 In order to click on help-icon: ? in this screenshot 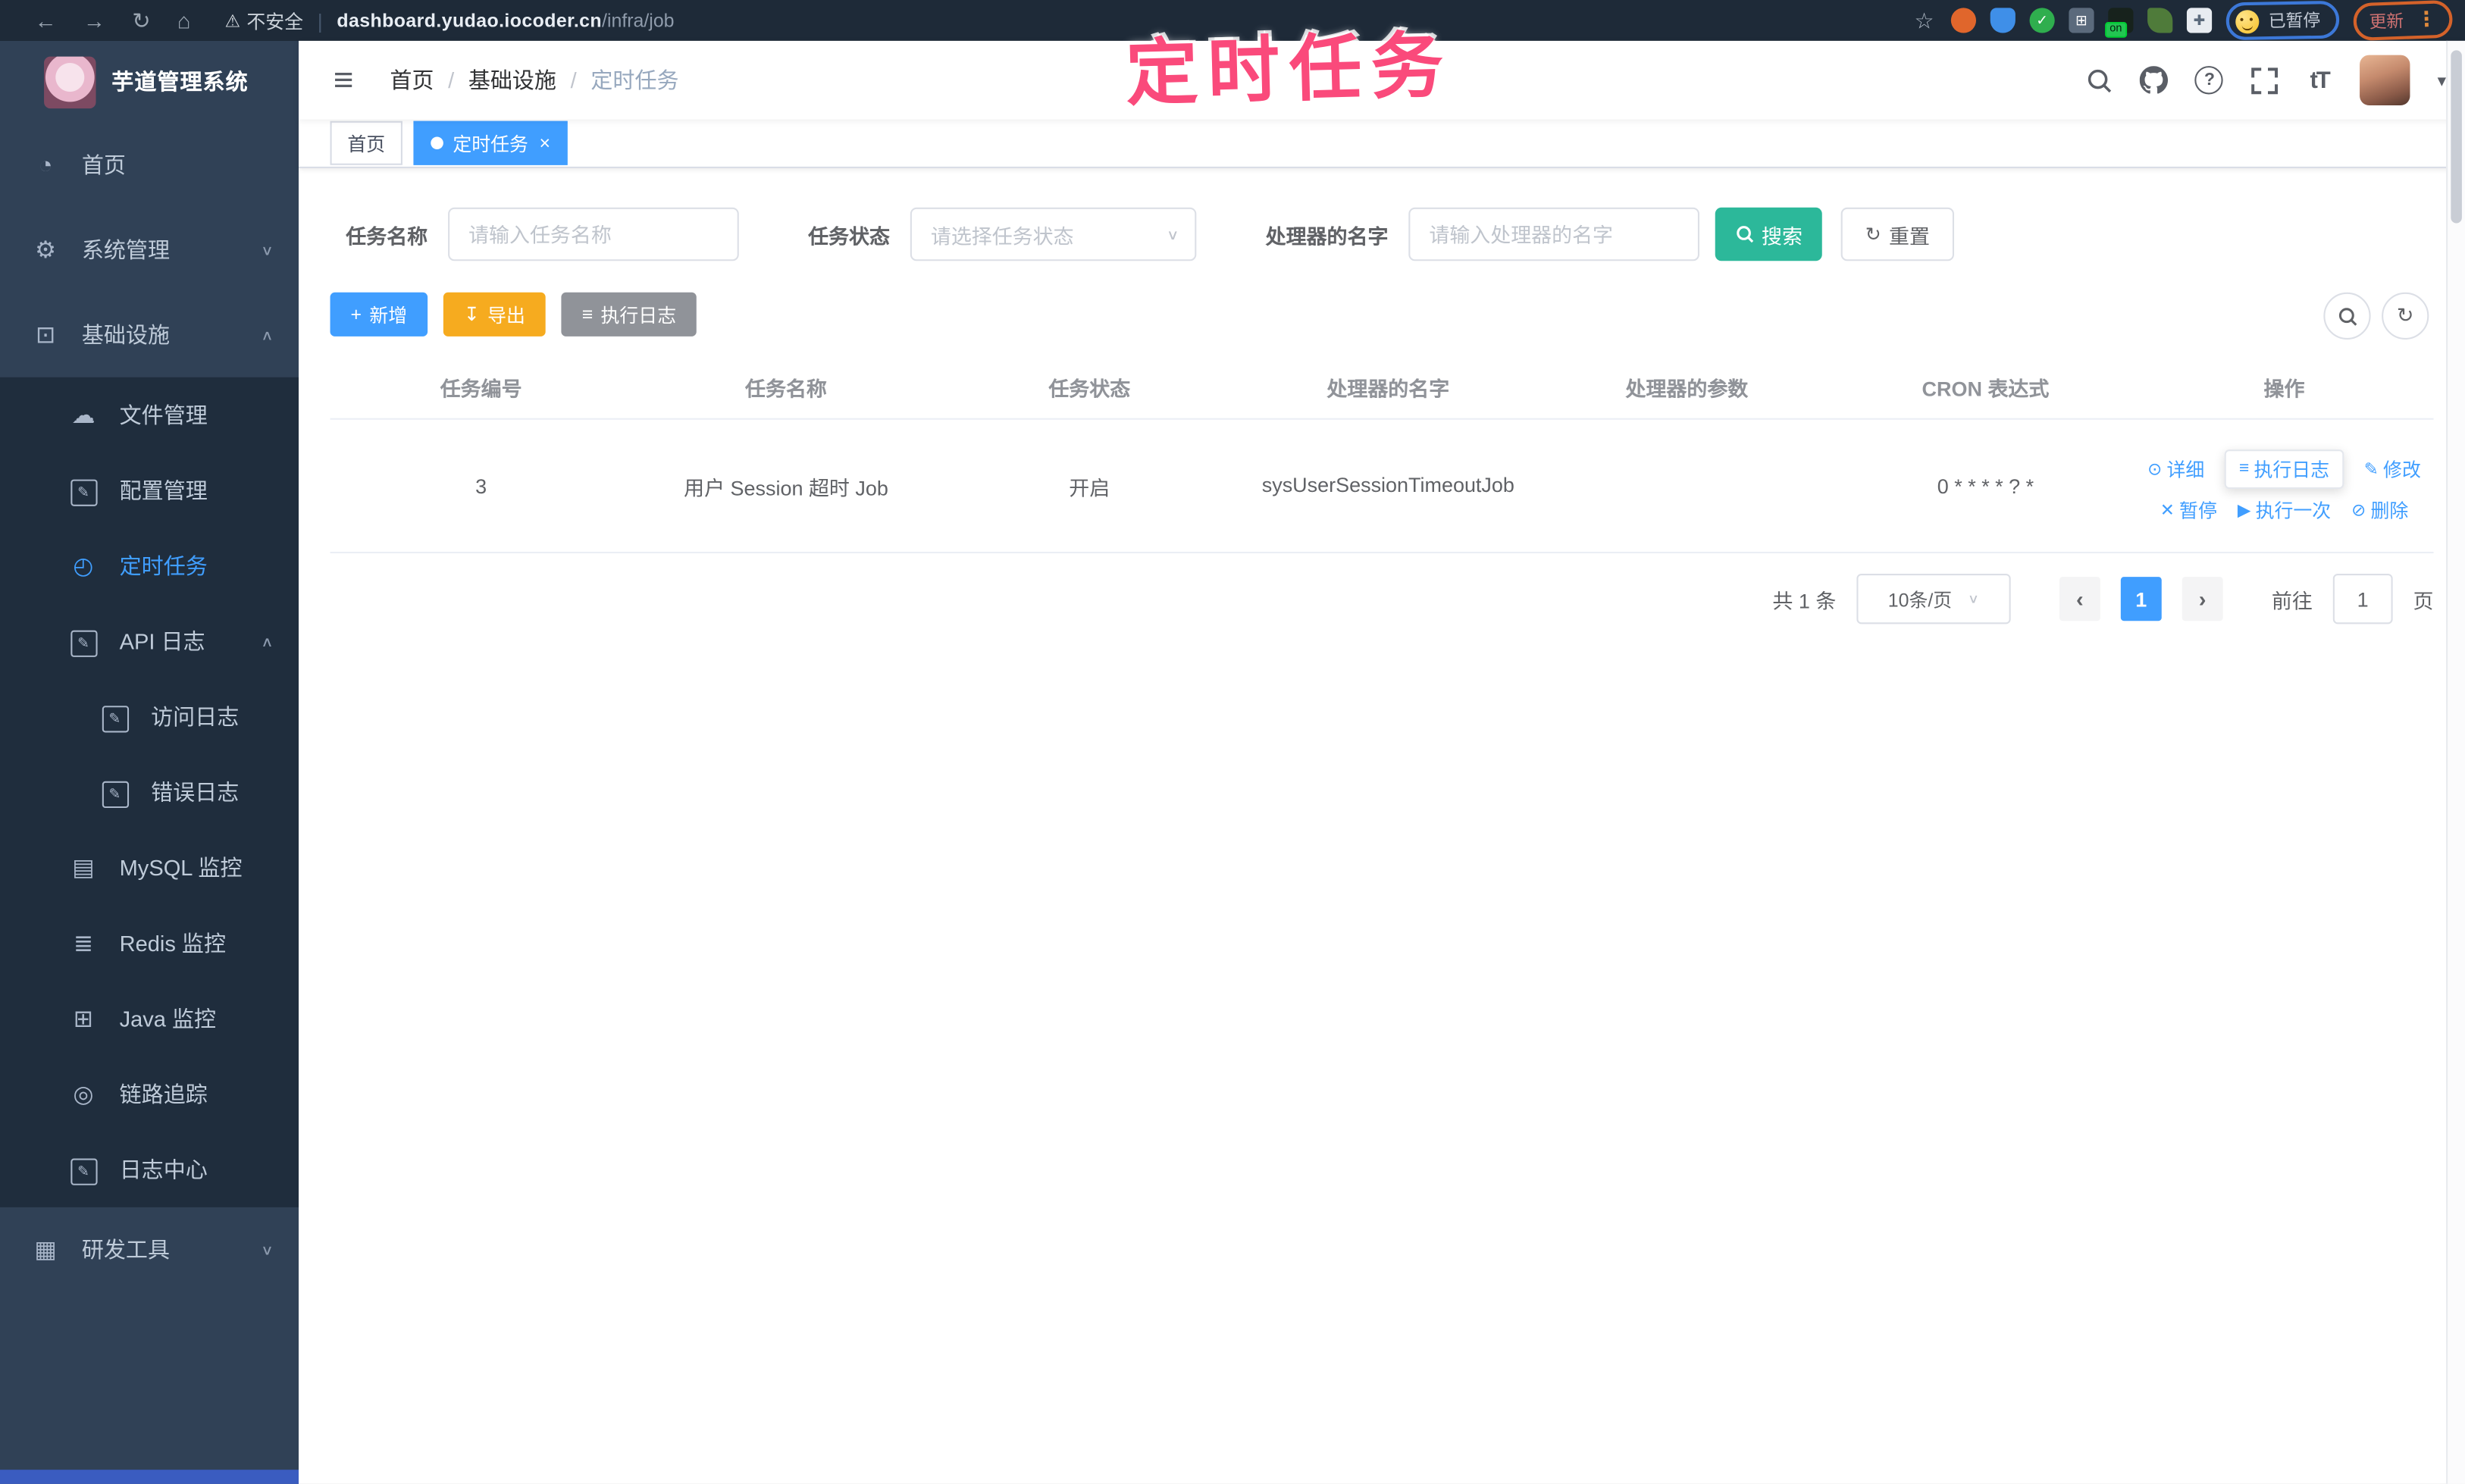, I will do `click(2209, 80)`.